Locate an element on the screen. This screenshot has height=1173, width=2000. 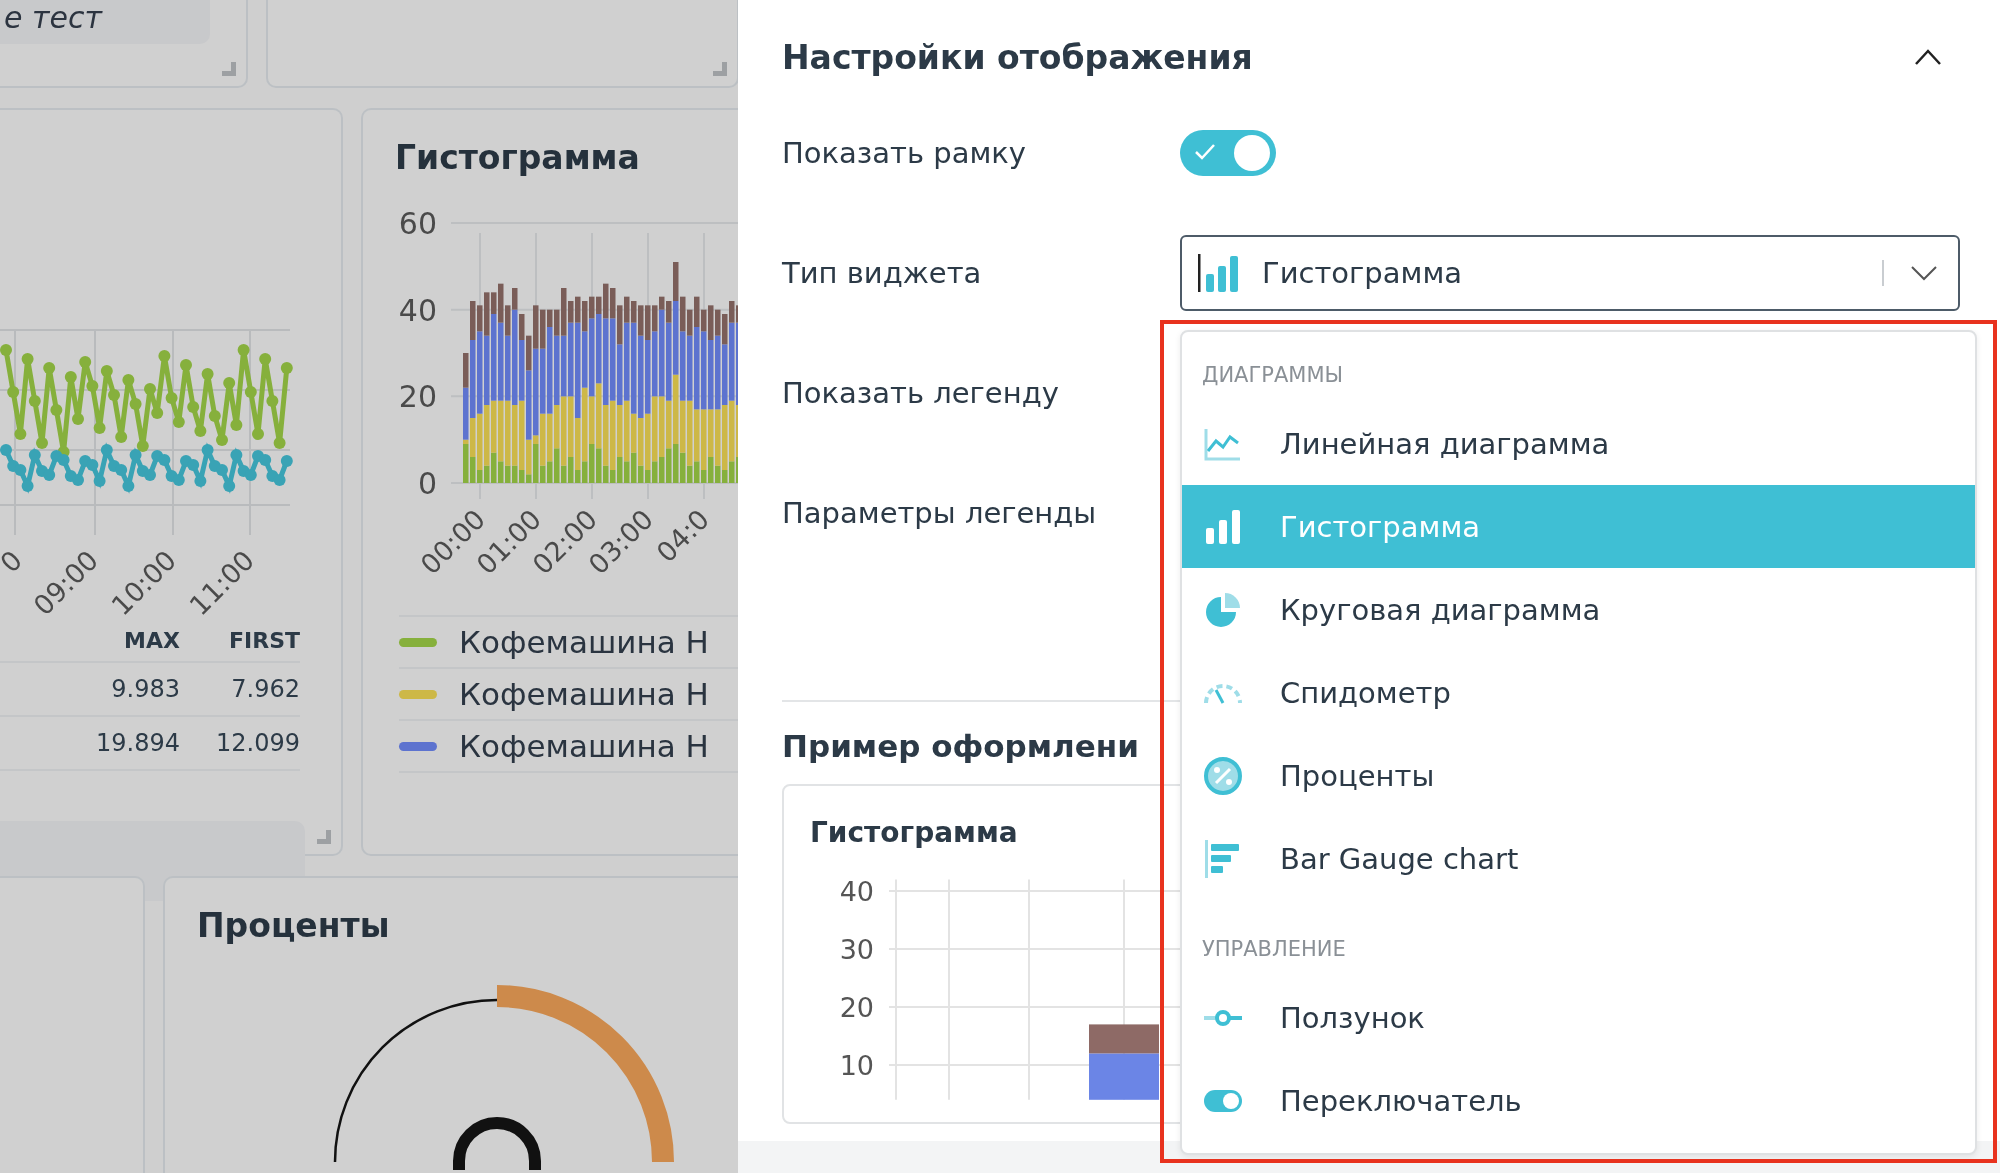
setting-label: Показать легенду is located at coordinates (921, 393).